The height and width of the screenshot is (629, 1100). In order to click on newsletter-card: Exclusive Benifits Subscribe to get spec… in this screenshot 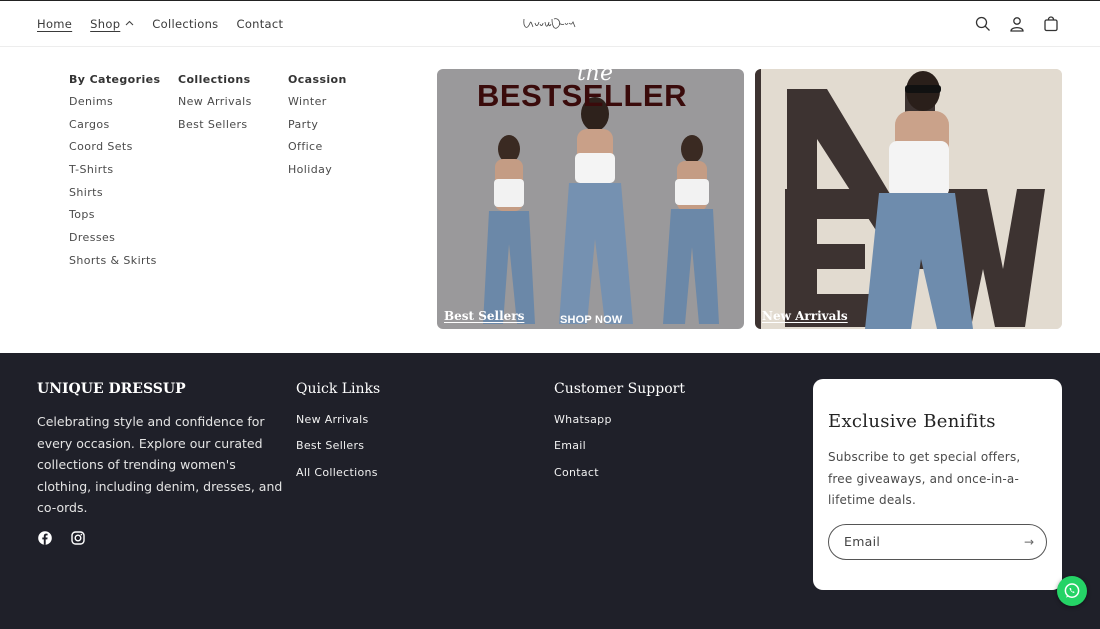, I will do `click(937, 484)`.